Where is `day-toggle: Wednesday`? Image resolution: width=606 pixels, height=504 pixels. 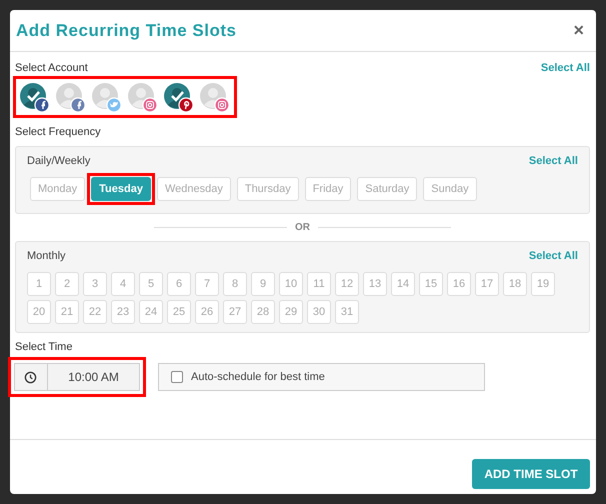
day-toggle: Wednesday is located at coordinates (193, 189).